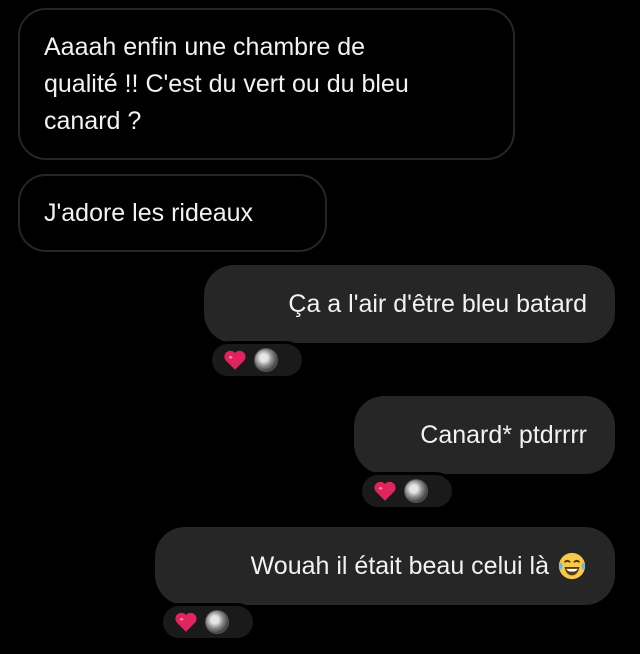  I want to click on message-text: J'adore les rideaux, so click(149, 212).